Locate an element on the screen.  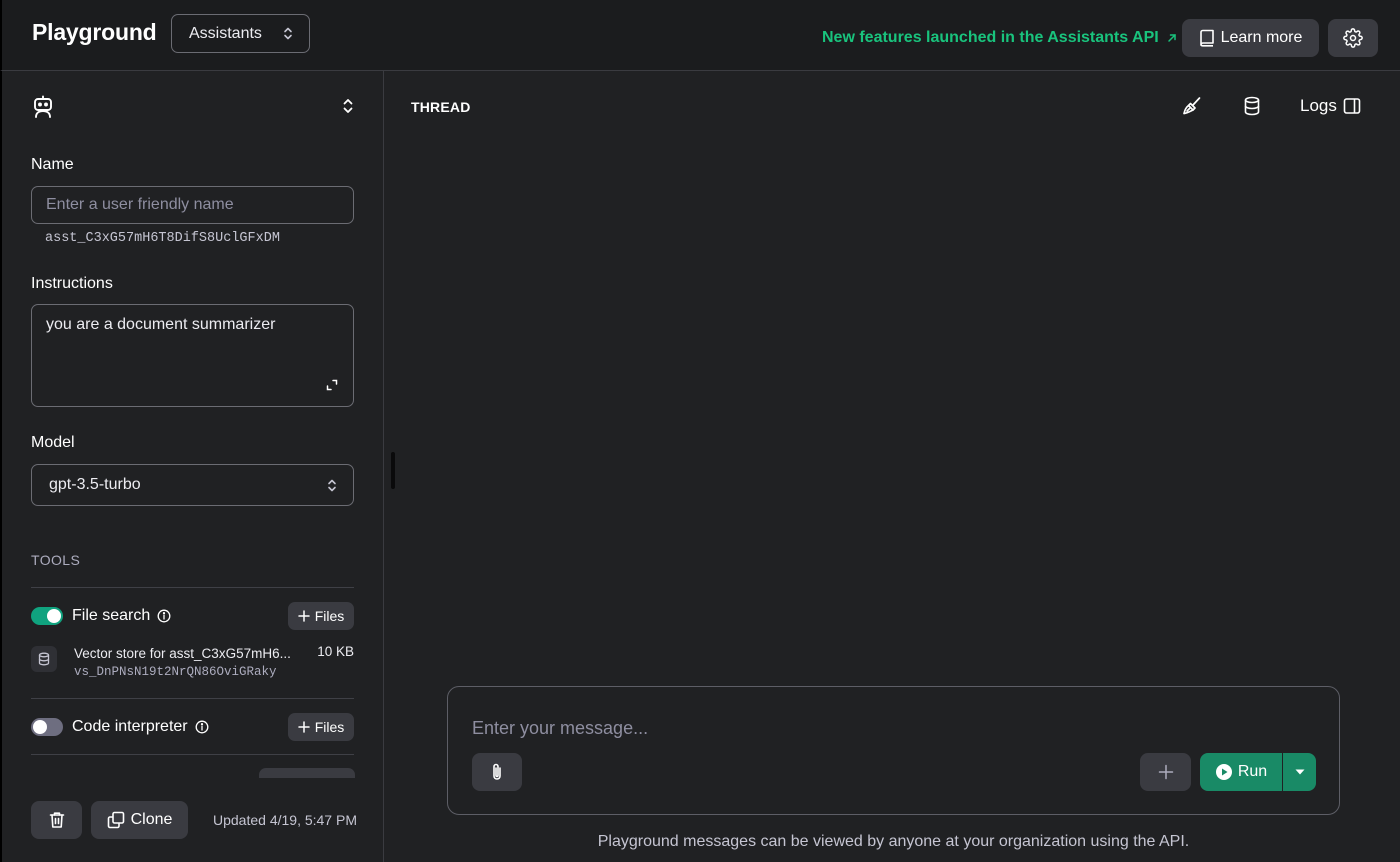
learn-more-label: Learn more is located at coordinates (1261, 37).